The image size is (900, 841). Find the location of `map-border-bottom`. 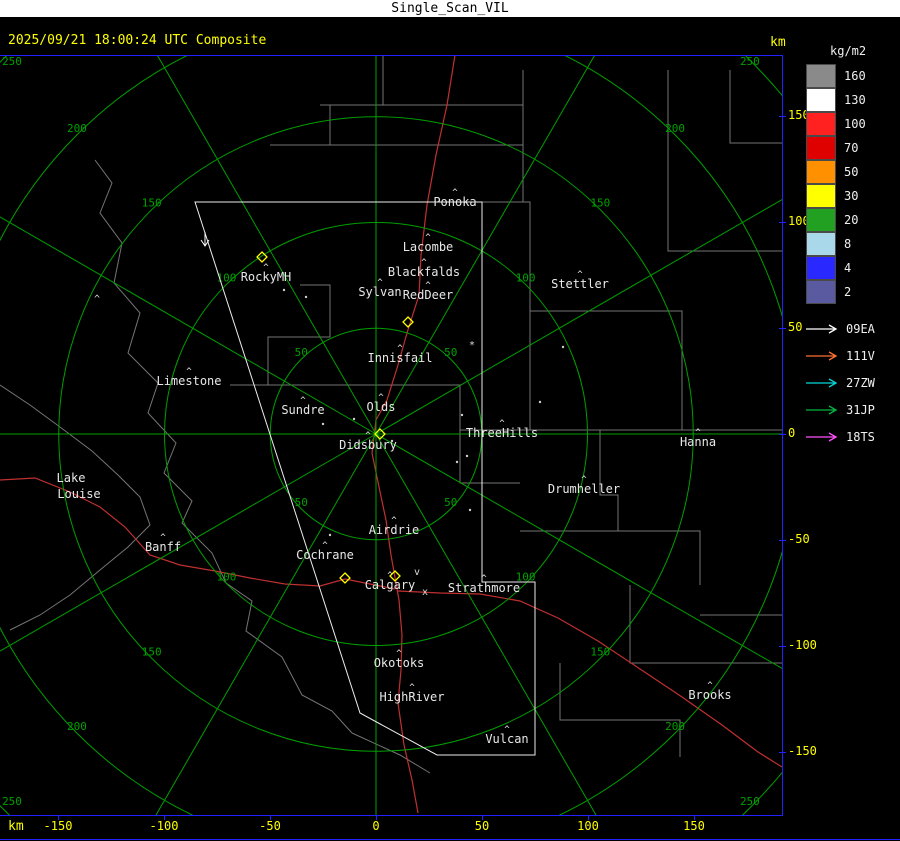

map-border-bottom is located at coordinates (391, 815).